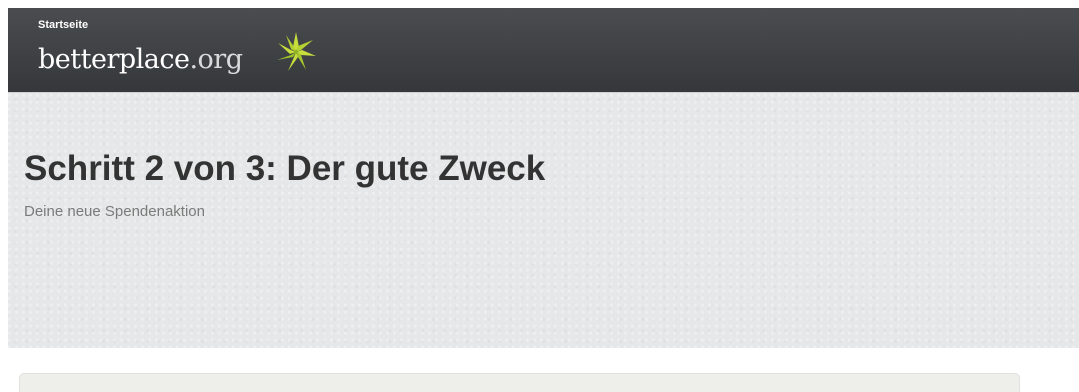  Describe the element at coordinates (285, 168) in the screenshot. I see `page-title: Schritt 2 von 3: Der gute Zweck` at that location.